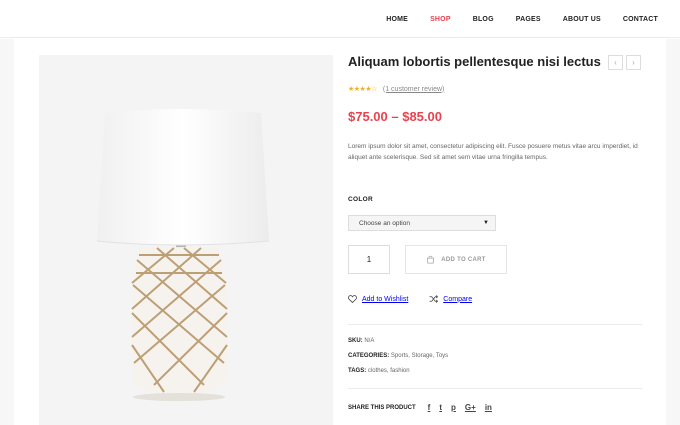 This screenshot has height=425, width=680. I want to click on add-to-cart-label: ADD TO CART, so click(463, 259).